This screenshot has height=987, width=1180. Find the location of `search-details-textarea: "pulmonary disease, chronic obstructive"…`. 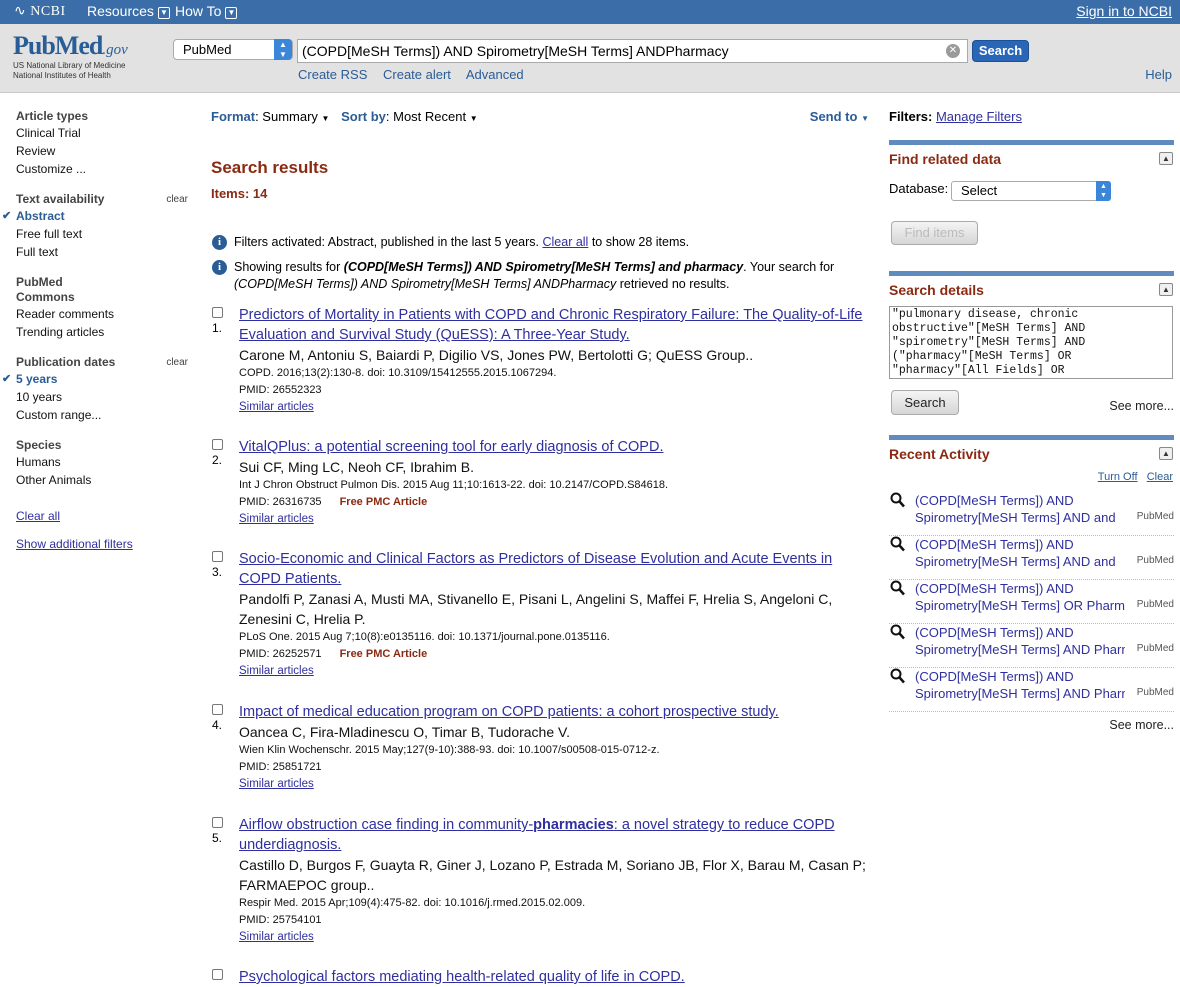

search-details-textarea: "pulmonary disease, chronic obstructive"… is located at coordinates (1031, 342).